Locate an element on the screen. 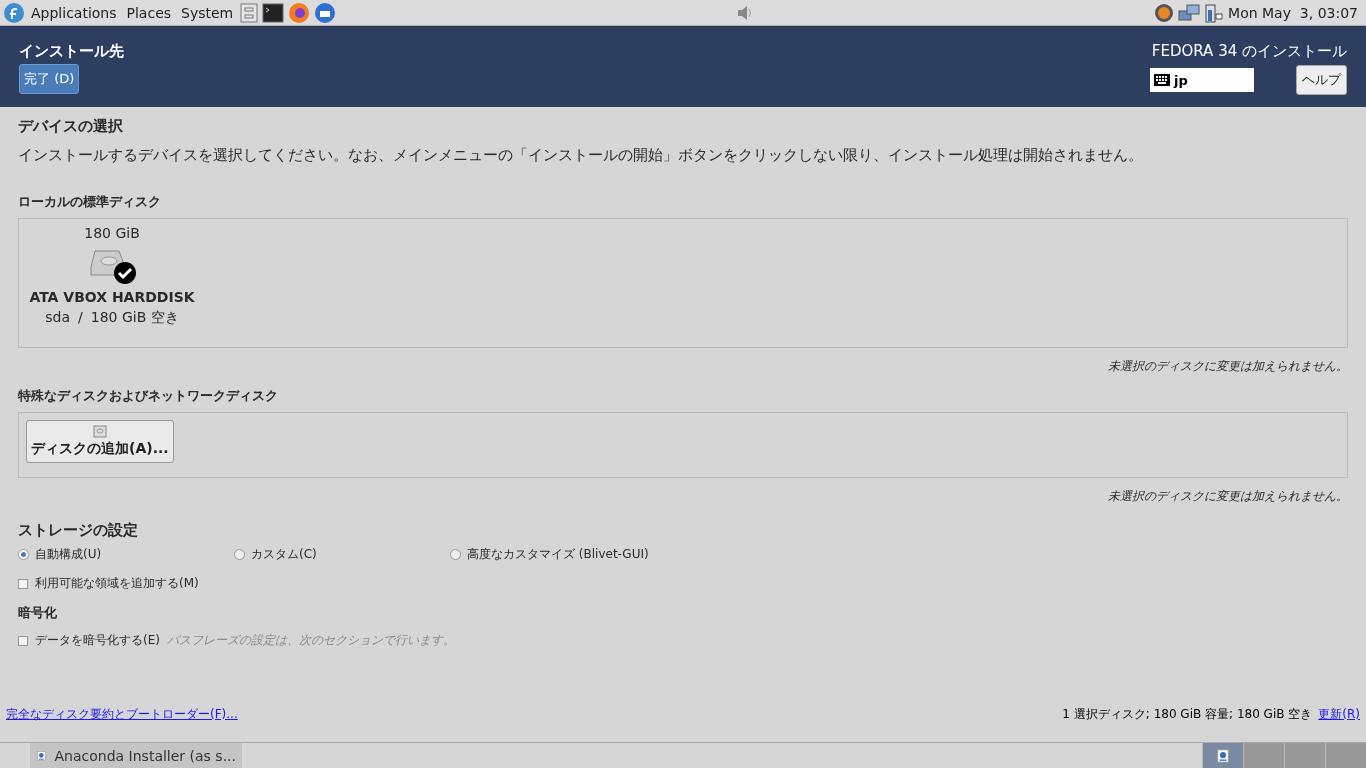  done-button: 完了 (D) is located at coordinates (49, 79).